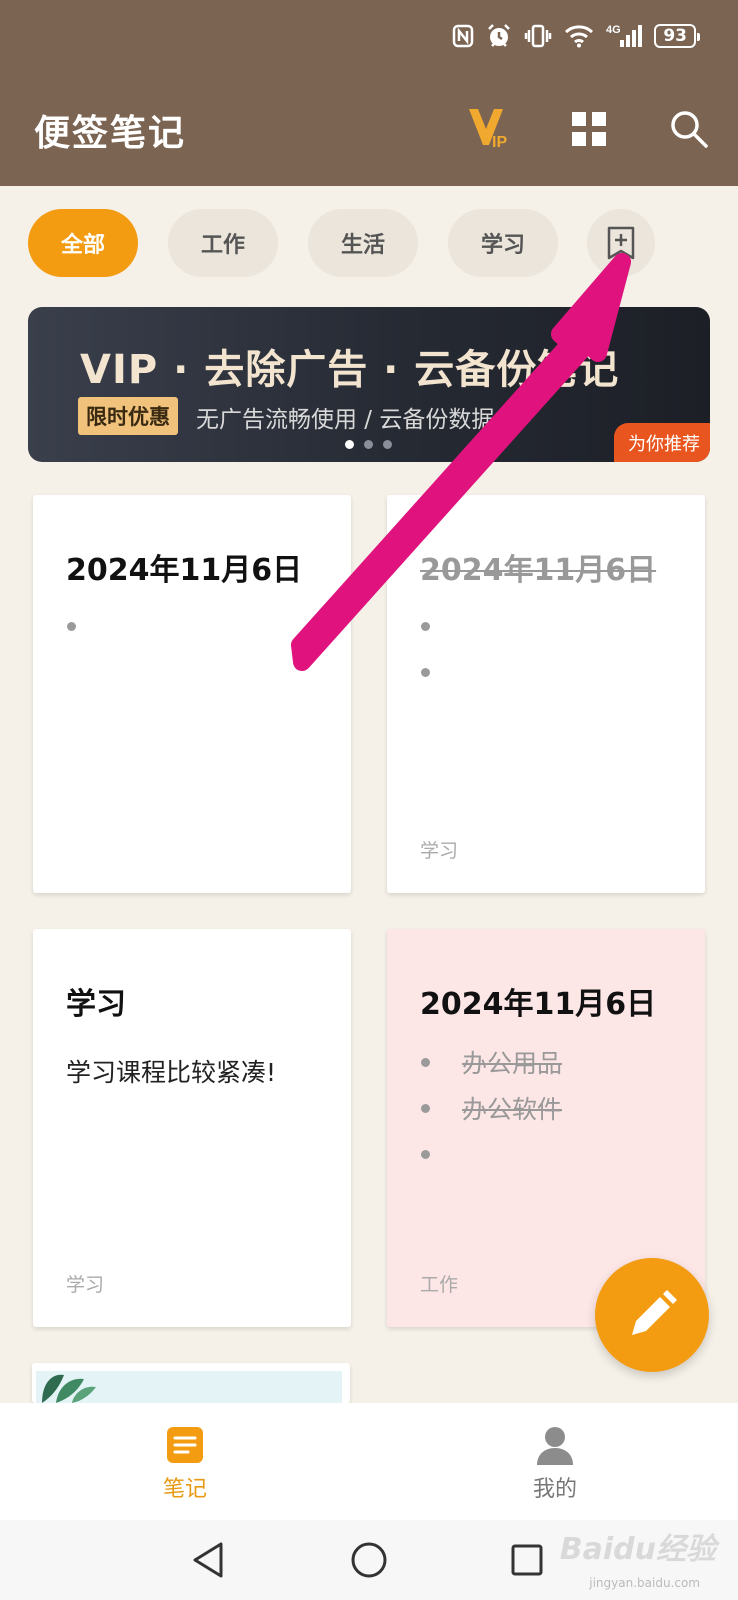 The image size is (738, 1600). I want to click on wifi-icon, so click(579, 36).